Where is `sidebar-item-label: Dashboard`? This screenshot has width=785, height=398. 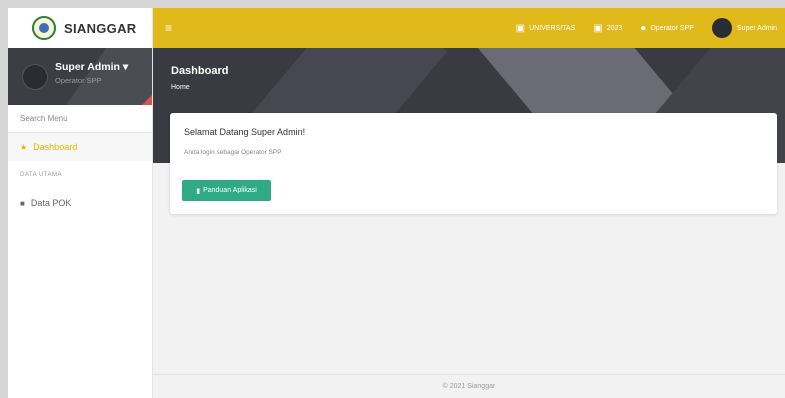
sidebar-item-label: Dashboard is located at coordinates (55, 147).